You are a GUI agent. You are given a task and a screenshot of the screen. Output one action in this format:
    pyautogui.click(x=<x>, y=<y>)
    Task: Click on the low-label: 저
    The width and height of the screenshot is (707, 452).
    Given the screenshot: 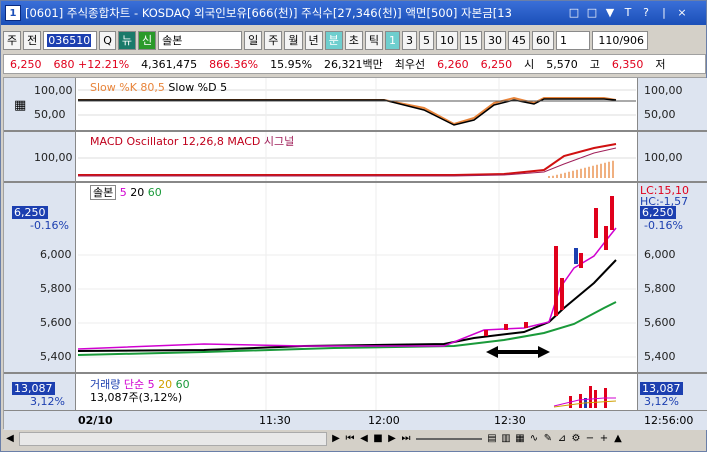 What is the action you would take?
    pyautogui.click(x=660, y=64)
    